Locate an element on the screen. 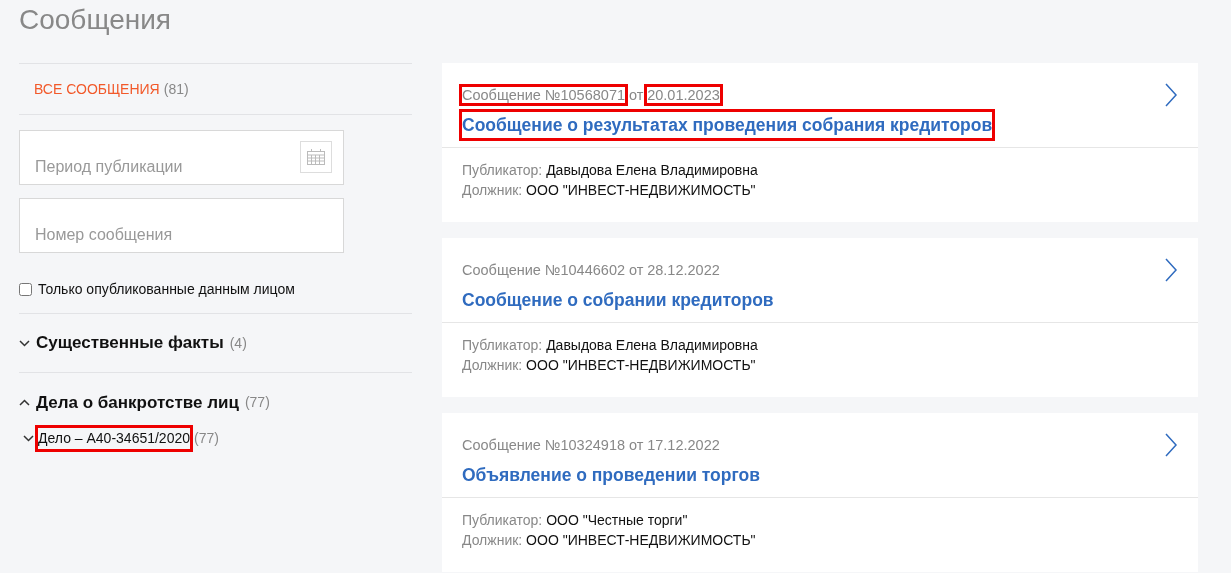 This screenshot has width=1231, height=573. message-date: 20.01.2023 is located at coordinates (683, 95).